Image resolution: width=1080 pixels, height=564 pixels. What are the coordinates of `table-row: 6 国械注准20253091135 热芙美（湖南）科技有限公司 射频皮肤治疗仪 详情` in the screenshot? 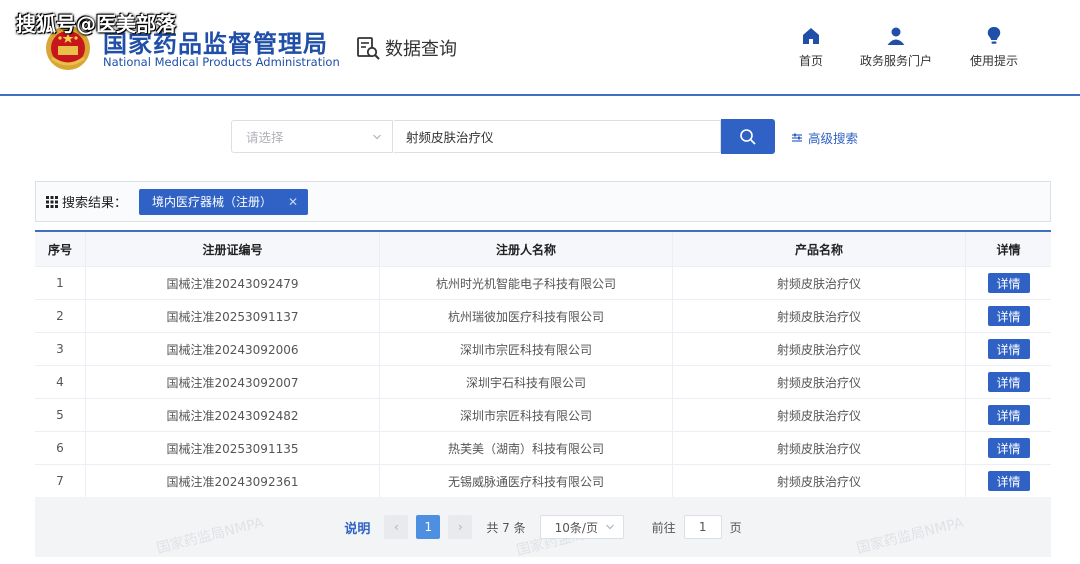 It's located at (543, 448).